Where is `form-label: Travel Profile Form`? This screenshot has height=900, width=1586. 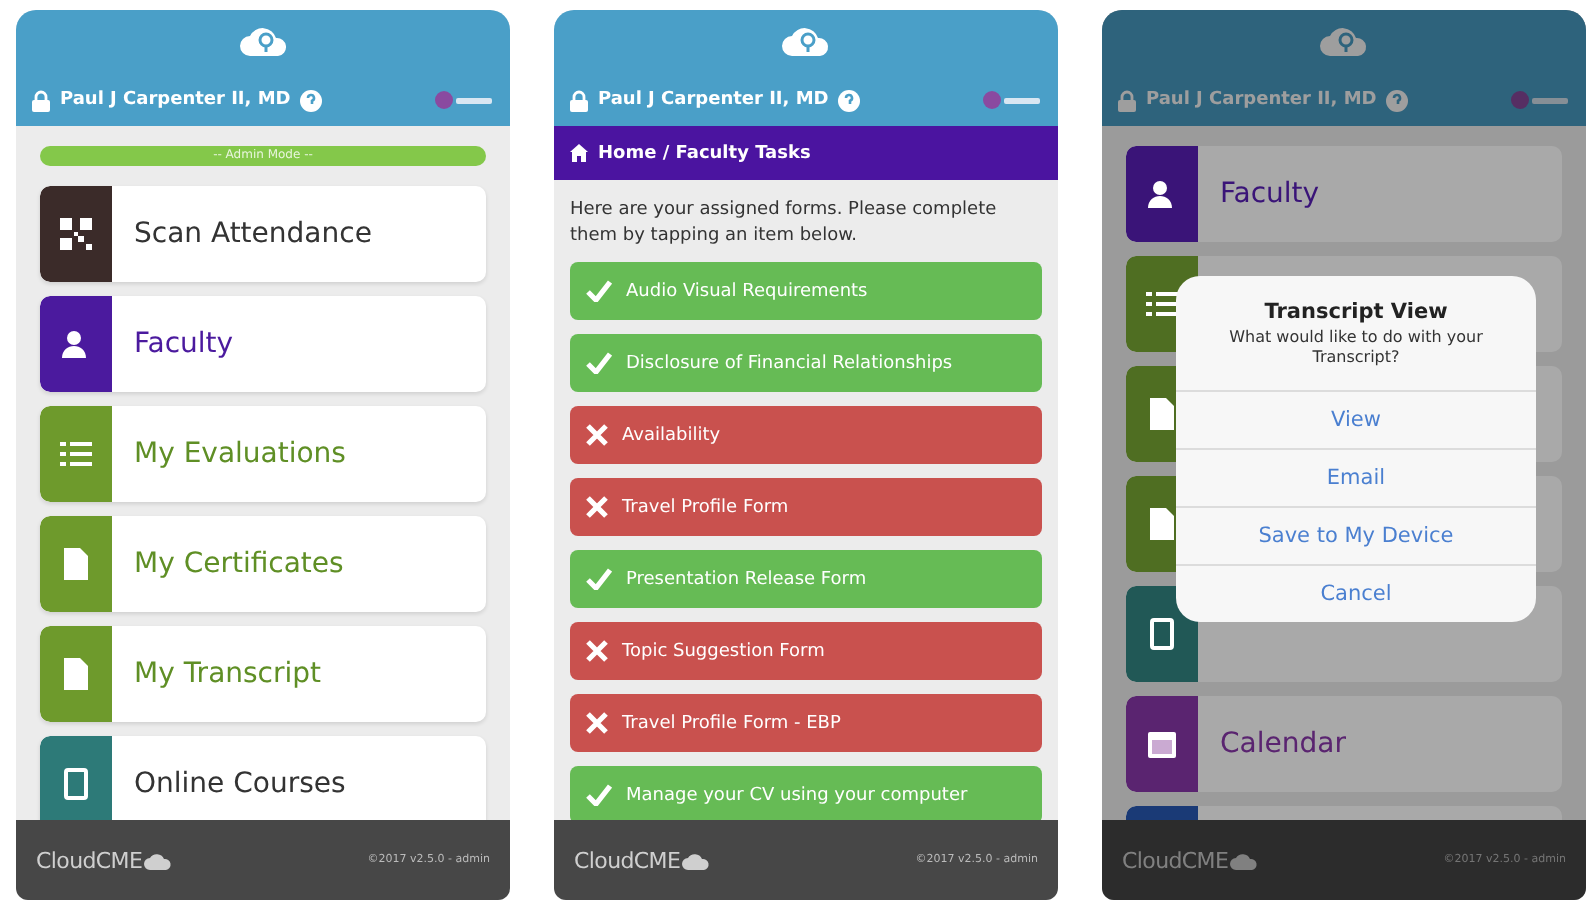
form-label: Travel Profile Form is located at coordinates (705, 507).